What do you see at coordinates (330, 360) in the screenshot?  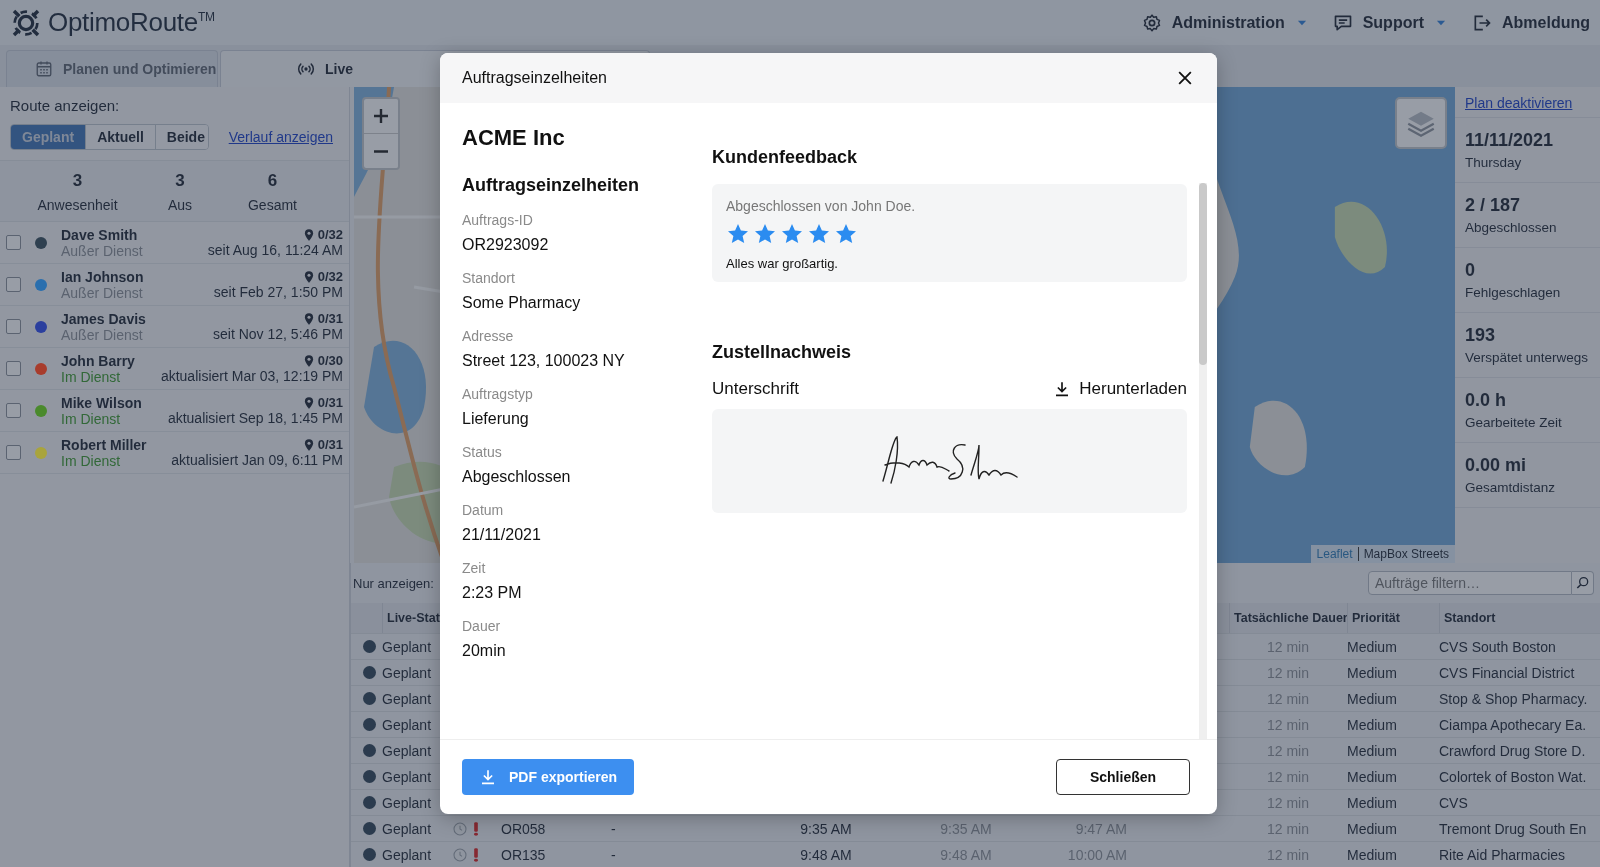 I see `order-count: 0/30` at bounding box center [330, 360].